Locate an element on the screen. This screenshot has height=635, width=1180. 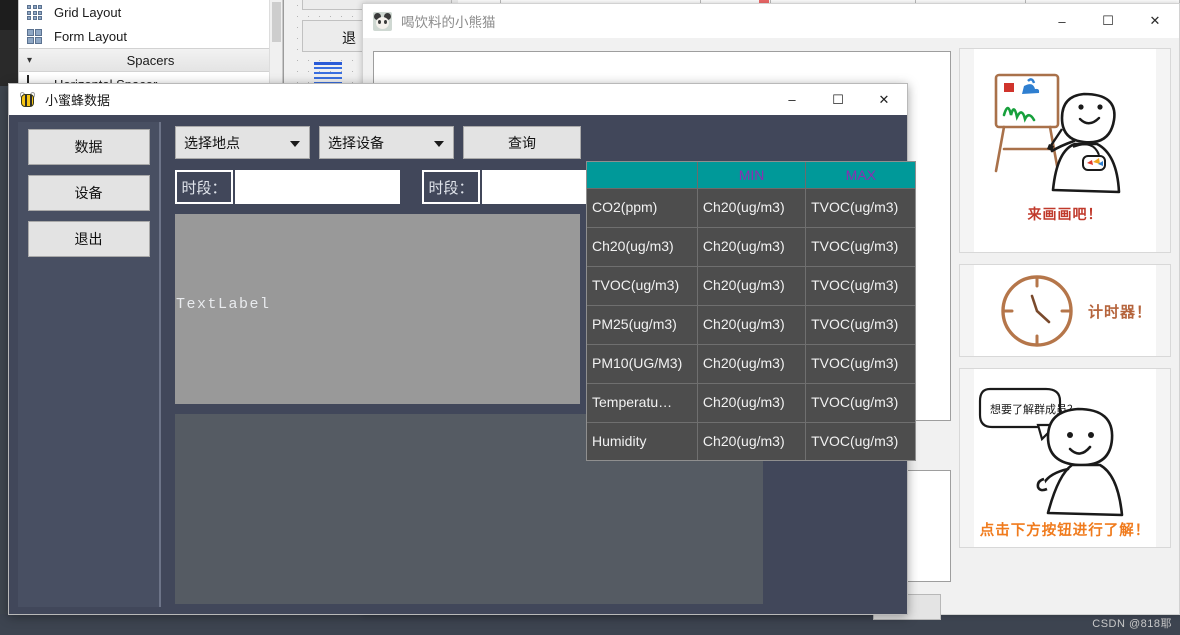
person-speech-illustration: 想要了解群成员？ 点击下方按钮进行了解！ is located at coordinates (1065, 458).